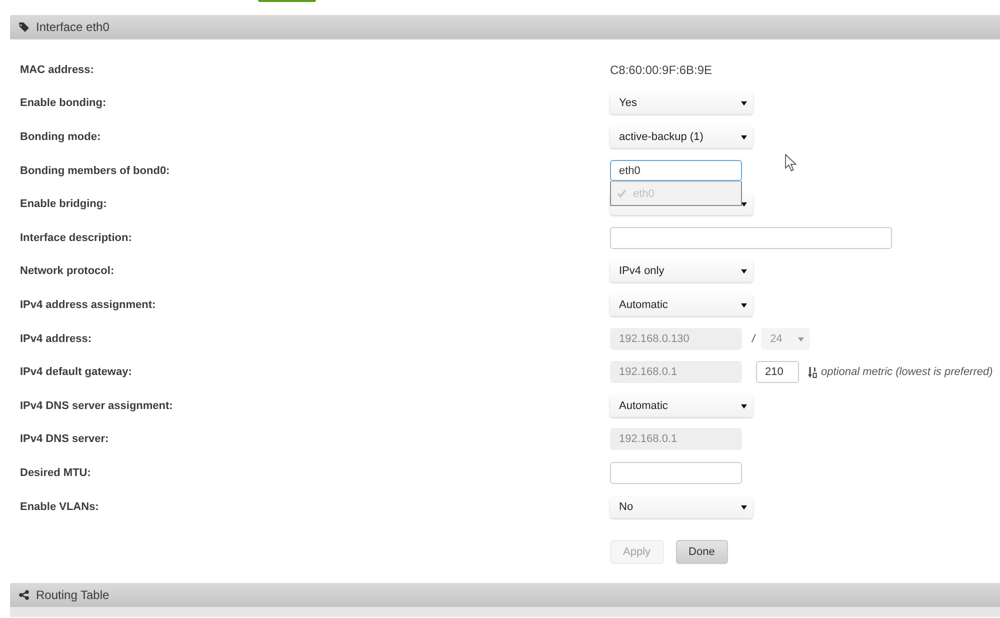 This screenshot has width=1000, height=618. Describe the element at coordinates (73, 27) in the screenshot. I see `panel-title: Interface eth0` at that location.